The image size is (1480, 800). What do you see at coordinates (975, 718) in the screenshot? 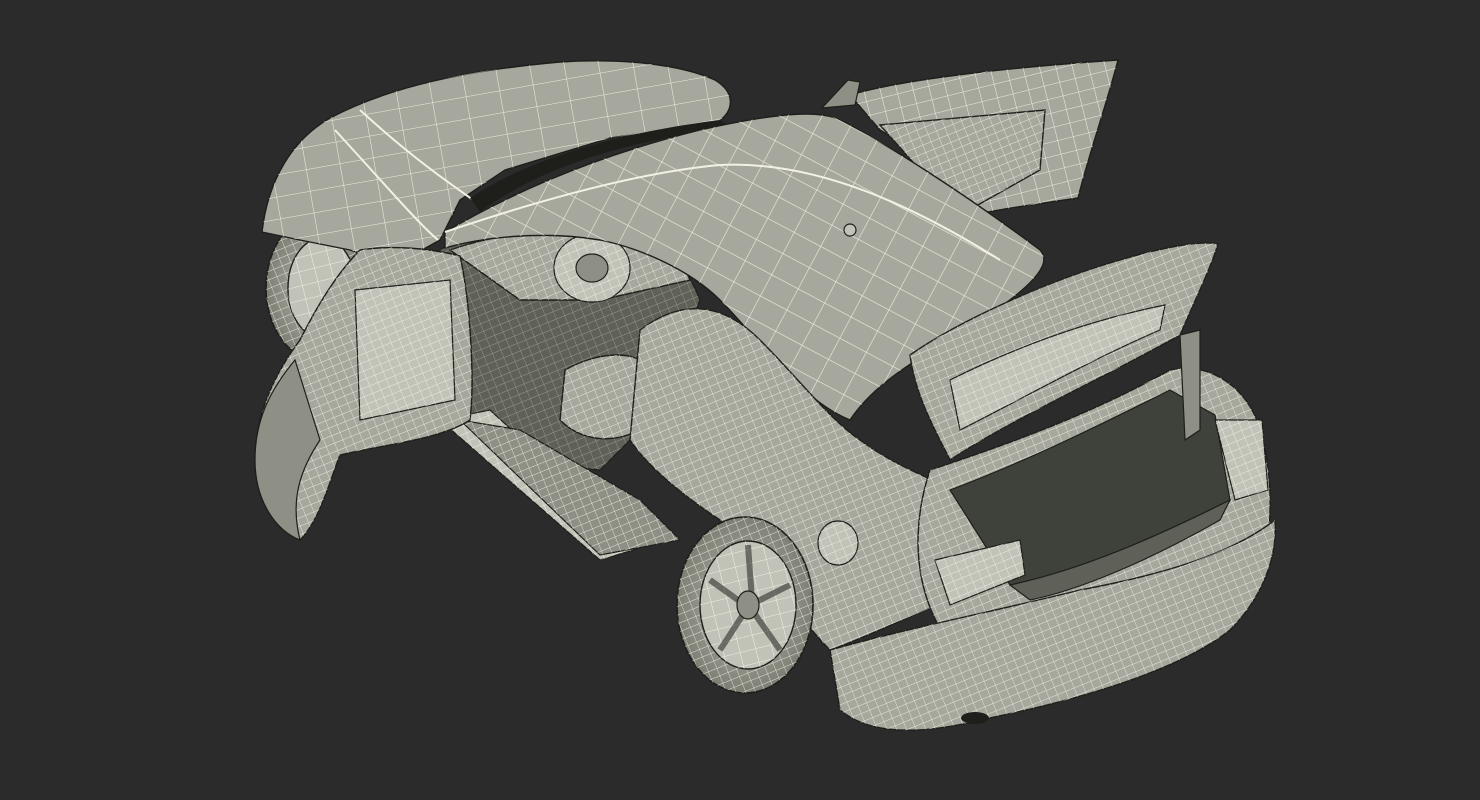
I see `exhaust-tip` at bounding box center [975, 718].